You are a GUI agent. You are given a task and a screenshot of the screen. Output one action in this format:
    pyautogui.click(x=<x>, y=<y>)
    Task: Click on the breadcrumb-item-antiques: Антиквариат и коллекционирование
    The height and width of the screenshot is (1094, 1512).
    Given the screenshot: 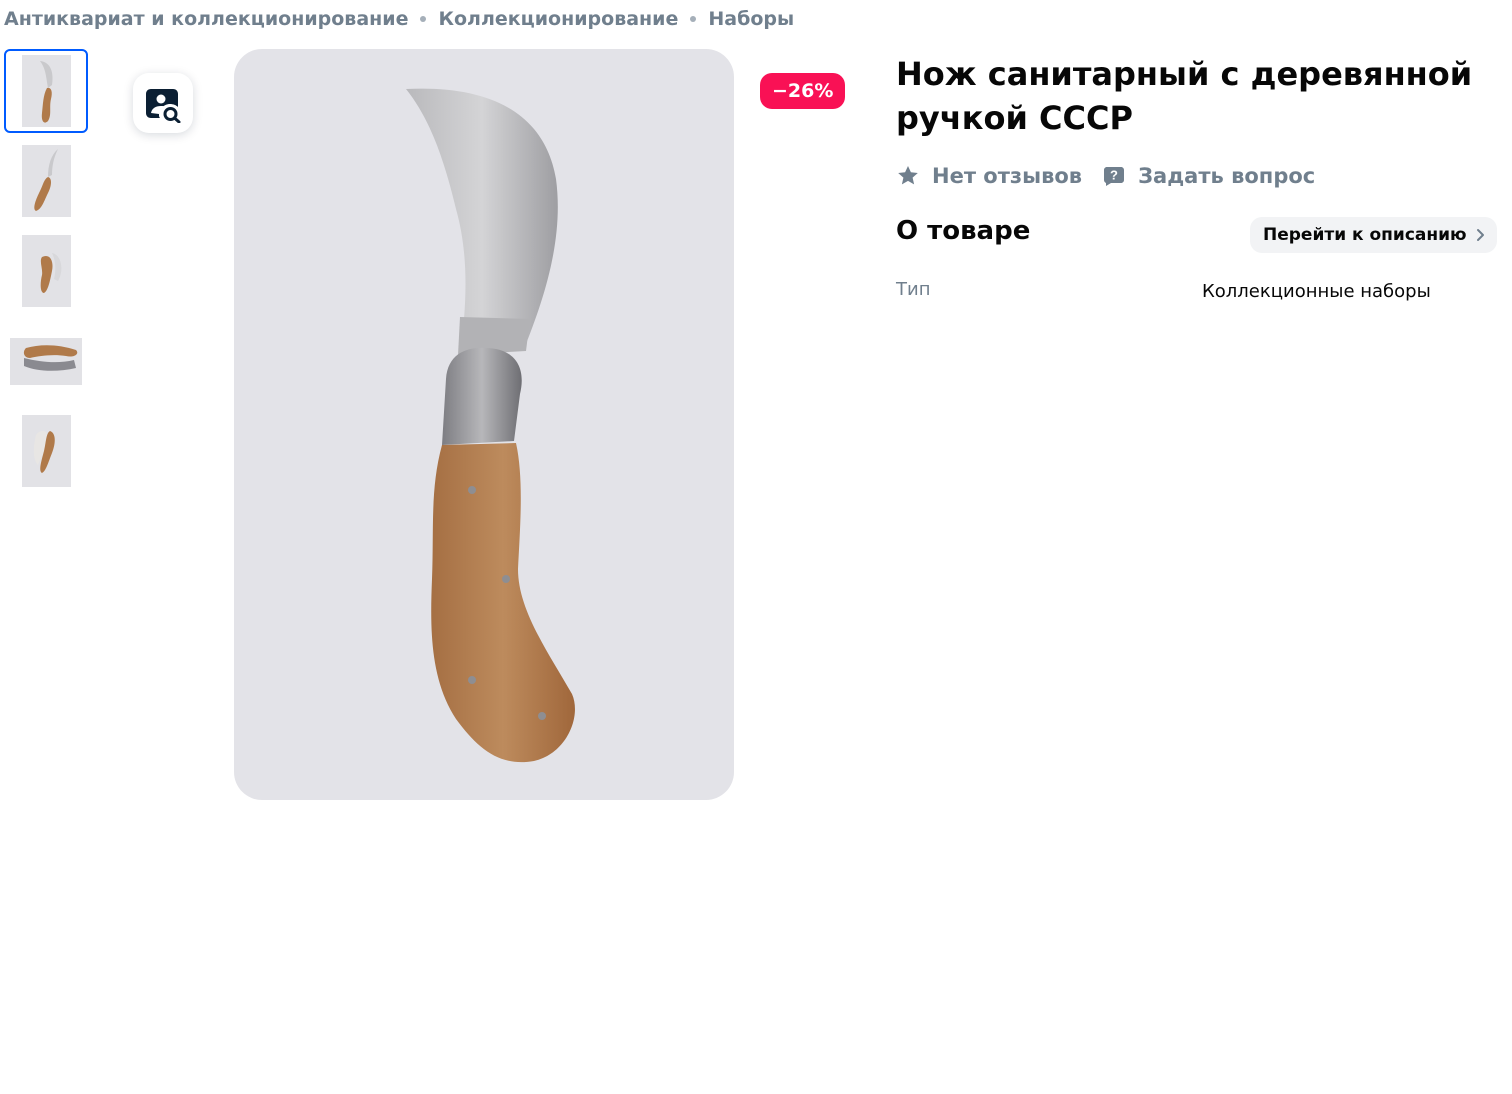 What is the action you would take?
    pyautogui.click(x=206, y=19)
    